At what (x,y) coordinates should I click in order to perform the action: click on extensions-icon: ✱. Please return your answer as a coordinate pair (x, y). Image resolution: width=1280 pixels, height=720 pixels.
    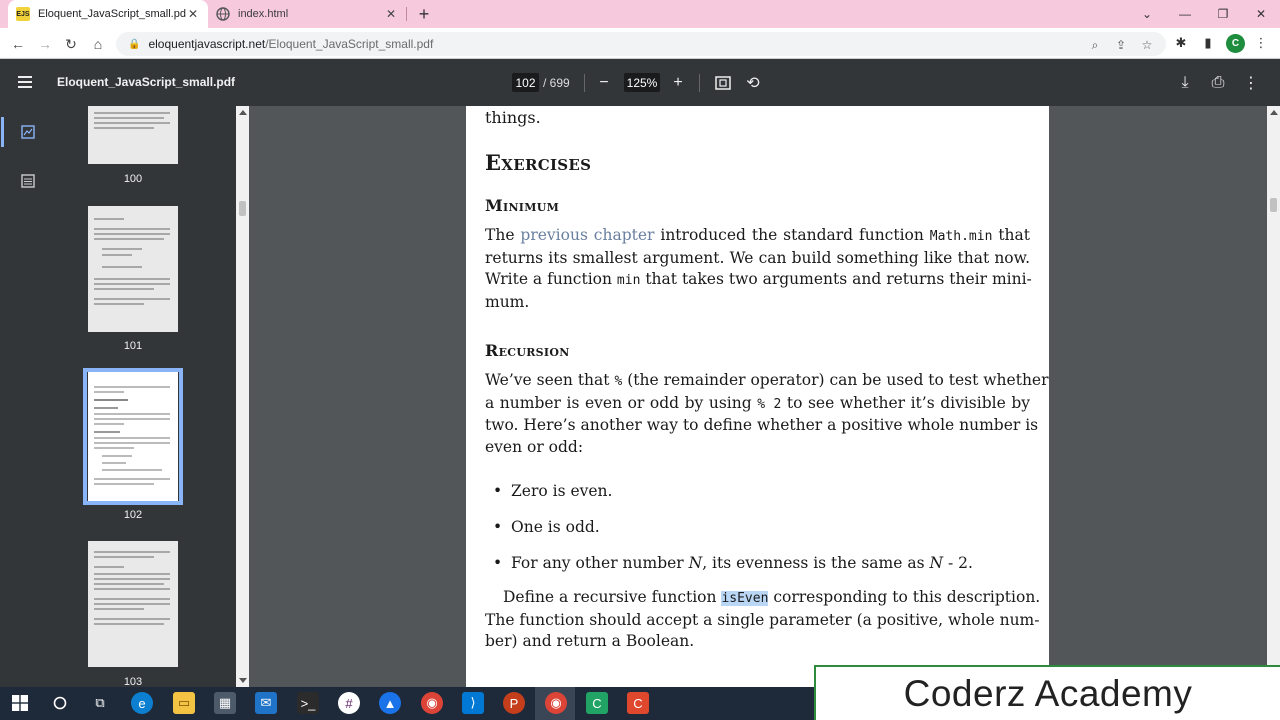
    Looking at the image, I should click on (1181, 43).